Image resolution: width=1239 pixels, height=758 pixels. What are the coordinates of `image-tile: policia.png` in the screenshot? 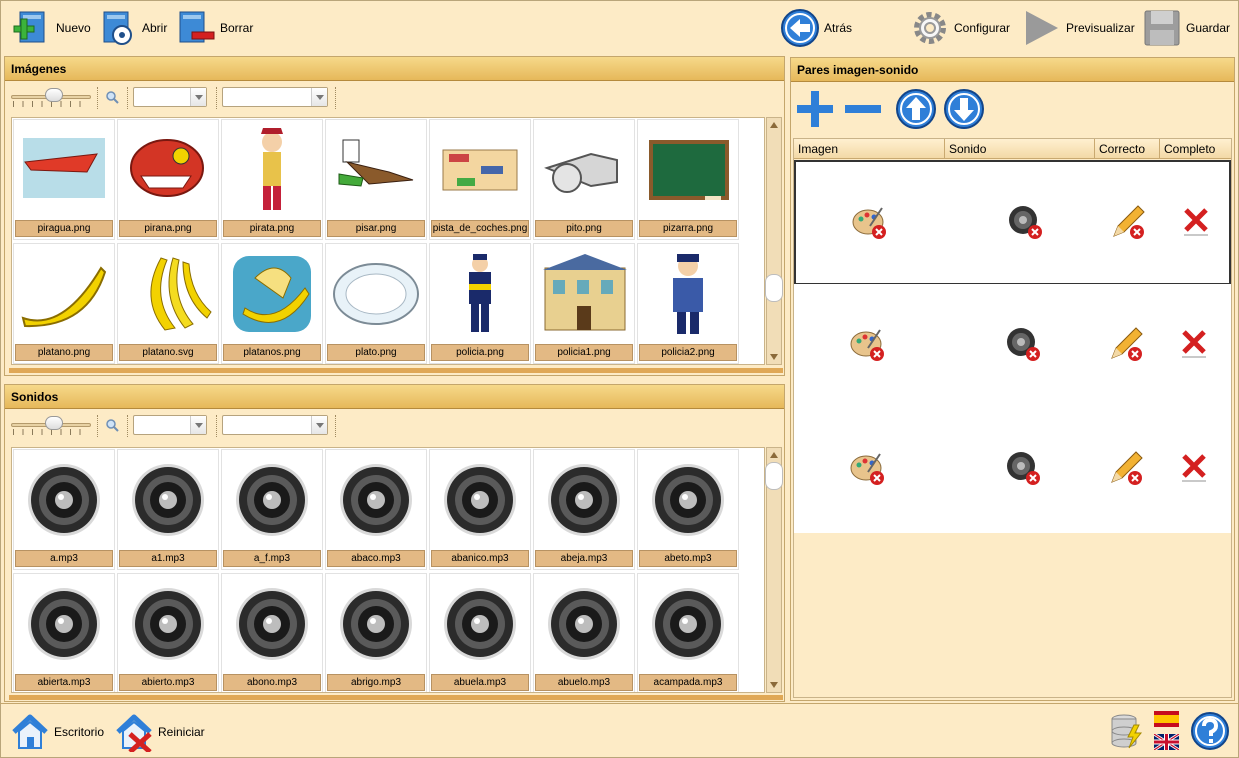 It's located at (480, 303).